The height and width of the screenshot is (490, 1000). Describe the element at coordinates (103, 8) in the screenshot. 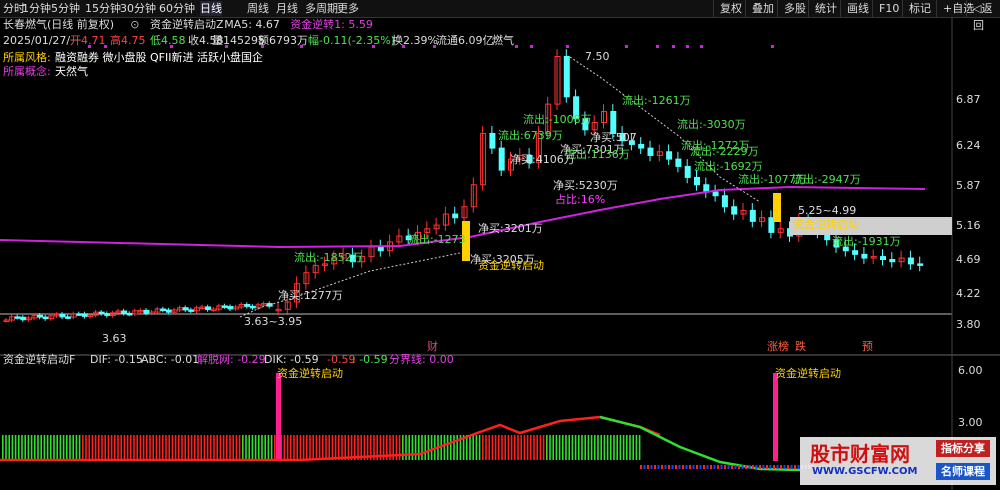

I see `period-tab-3: 15分钟` at that location.